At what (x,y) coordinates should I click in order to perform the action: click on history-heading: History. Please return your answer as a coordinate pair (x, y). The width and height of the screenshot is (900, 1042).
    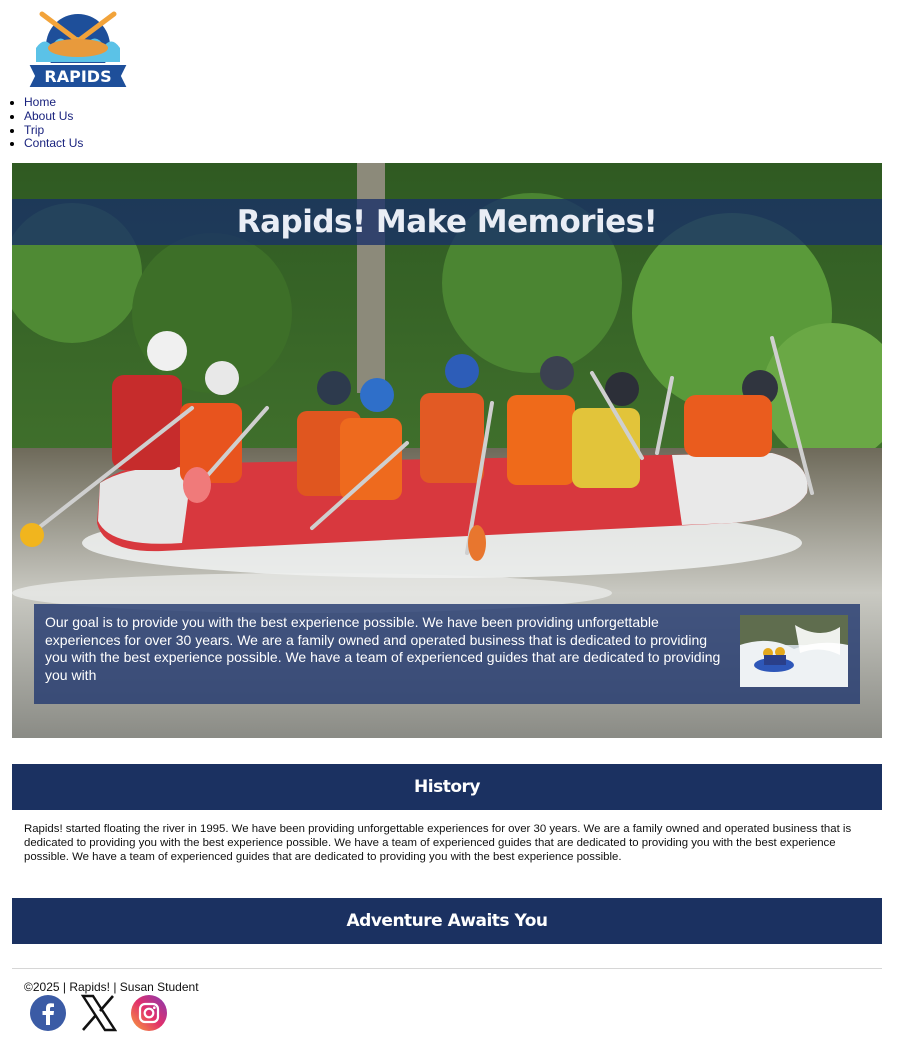
    Looking at the image, I should click on (447, 787).